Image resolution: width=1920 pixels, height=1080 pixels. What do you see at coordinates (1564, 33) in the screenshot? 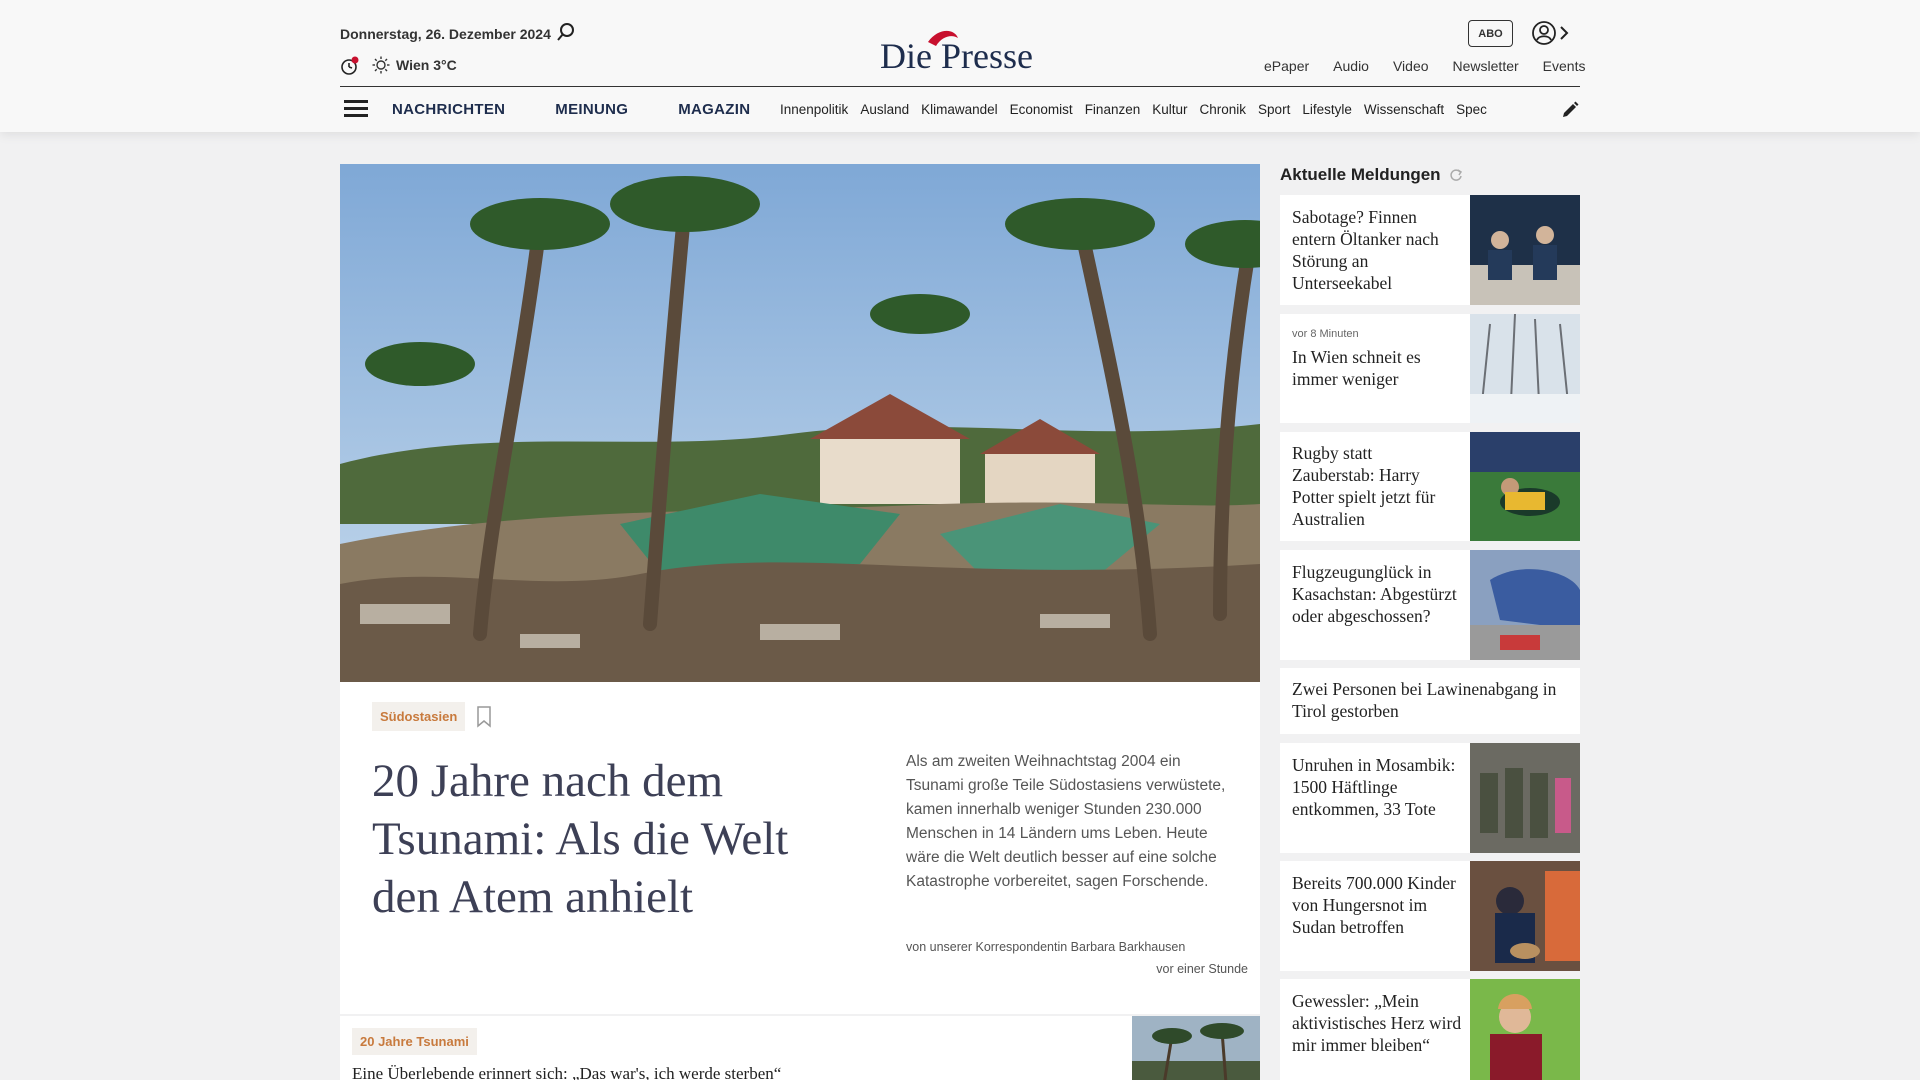
I see `chevron-right-icon` at bounding box center [1564, 33].